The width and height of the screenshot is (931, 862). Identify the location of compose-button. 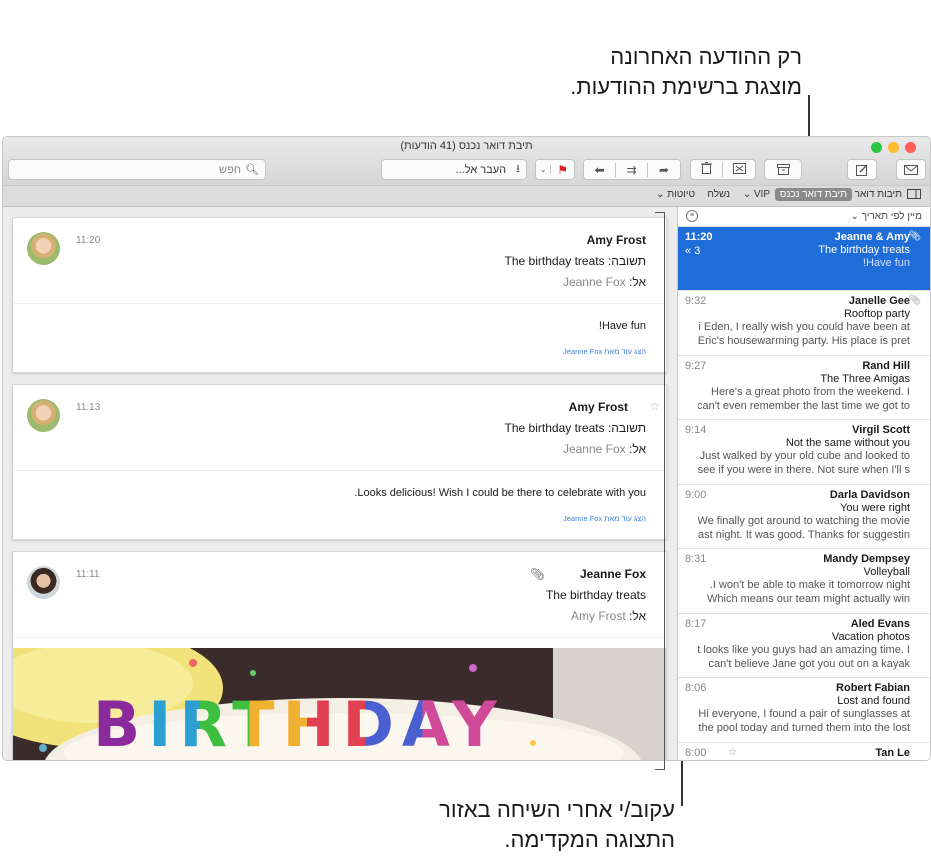
(862, 169).